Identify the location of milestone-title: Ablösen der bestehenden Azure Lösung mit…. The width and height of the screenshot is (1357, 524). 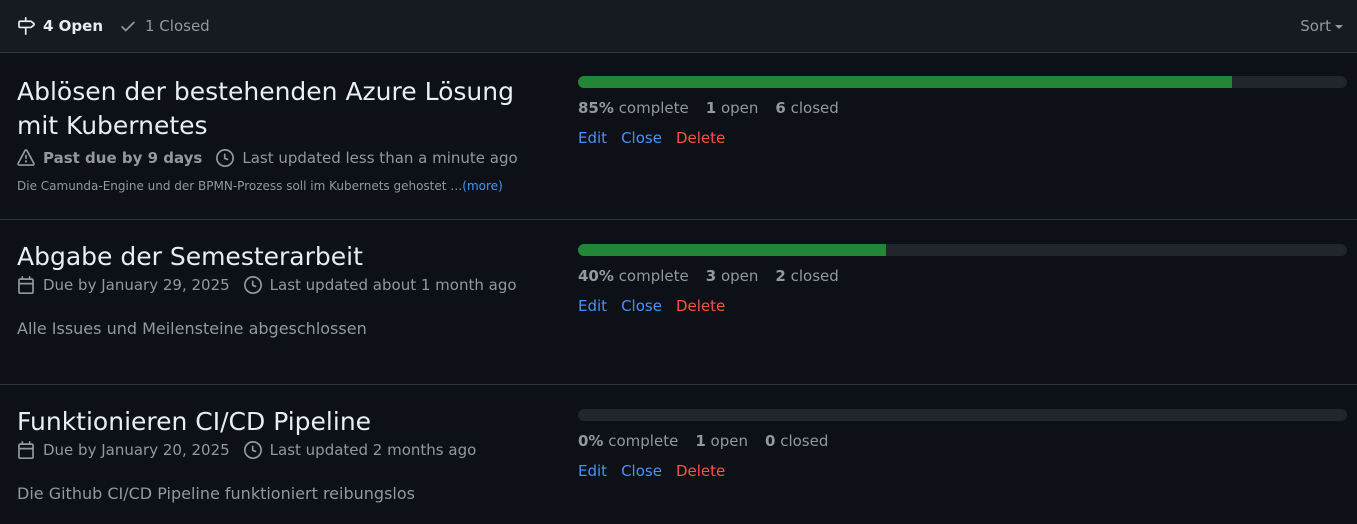
(287, 109).